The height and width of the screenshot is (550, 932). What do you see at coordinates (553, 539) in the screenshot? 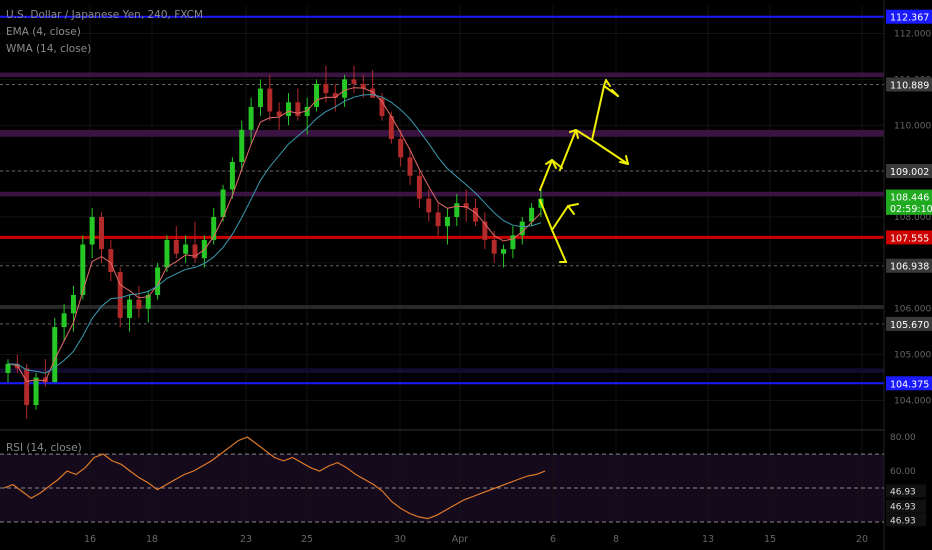
I see `x-tick-label: 6` at bounding box center [553, 539].